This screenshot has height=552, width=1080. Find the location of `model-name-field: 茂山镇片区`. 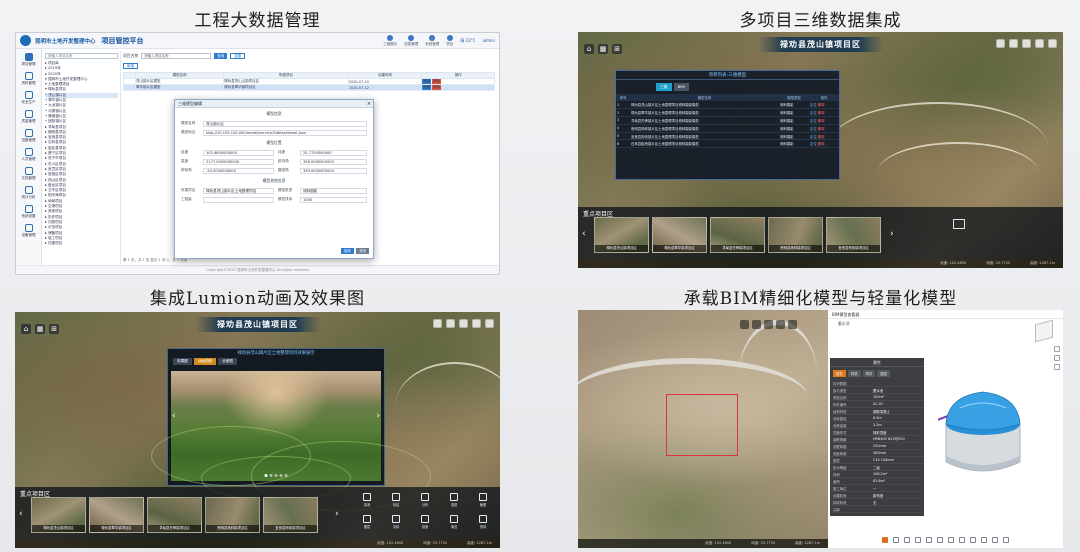

model-name-field: 茂山镇片区 is located at coordinates (285, 123).